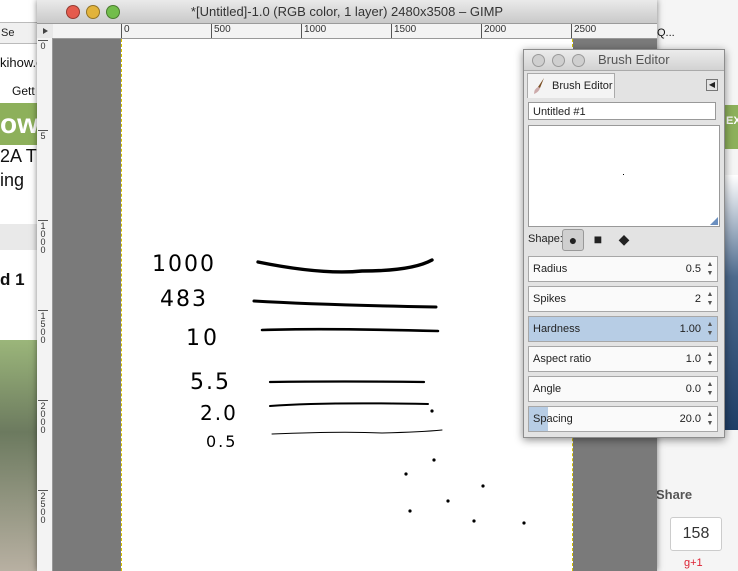 The width and height of the screenshot is (738, 571). What do you see at coordinates (674, 494) in the screenshot?
I see `share-label: Share` at bounding box center [674, 494].